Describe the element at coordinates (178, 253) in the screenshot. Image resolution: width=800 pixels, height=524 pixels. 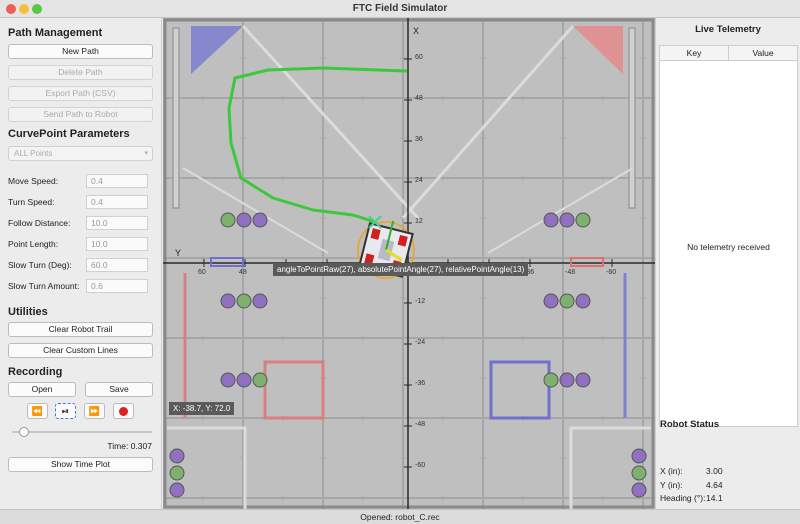
I see `y-axis-label: Y` at that location.